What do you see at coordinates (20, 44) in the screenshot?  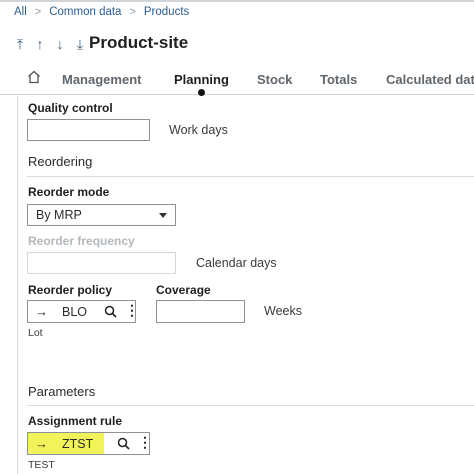 I see `first-record-icon: ⤒` at bounding box center [20, 44].